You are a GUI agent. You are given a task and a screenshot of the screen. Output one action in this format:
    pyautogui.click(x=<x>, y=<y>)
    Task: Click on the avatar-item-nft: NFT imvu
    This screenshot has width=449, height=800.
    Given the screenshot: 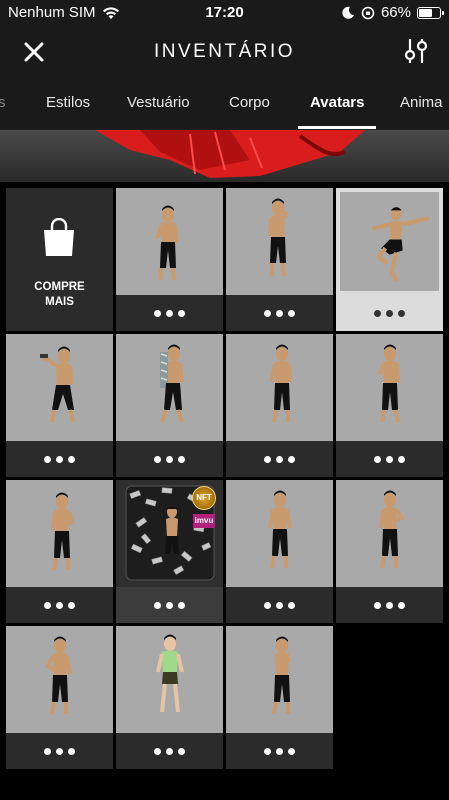 What is the action you would take?
    pyautogui.click(x=169, y=551)
    